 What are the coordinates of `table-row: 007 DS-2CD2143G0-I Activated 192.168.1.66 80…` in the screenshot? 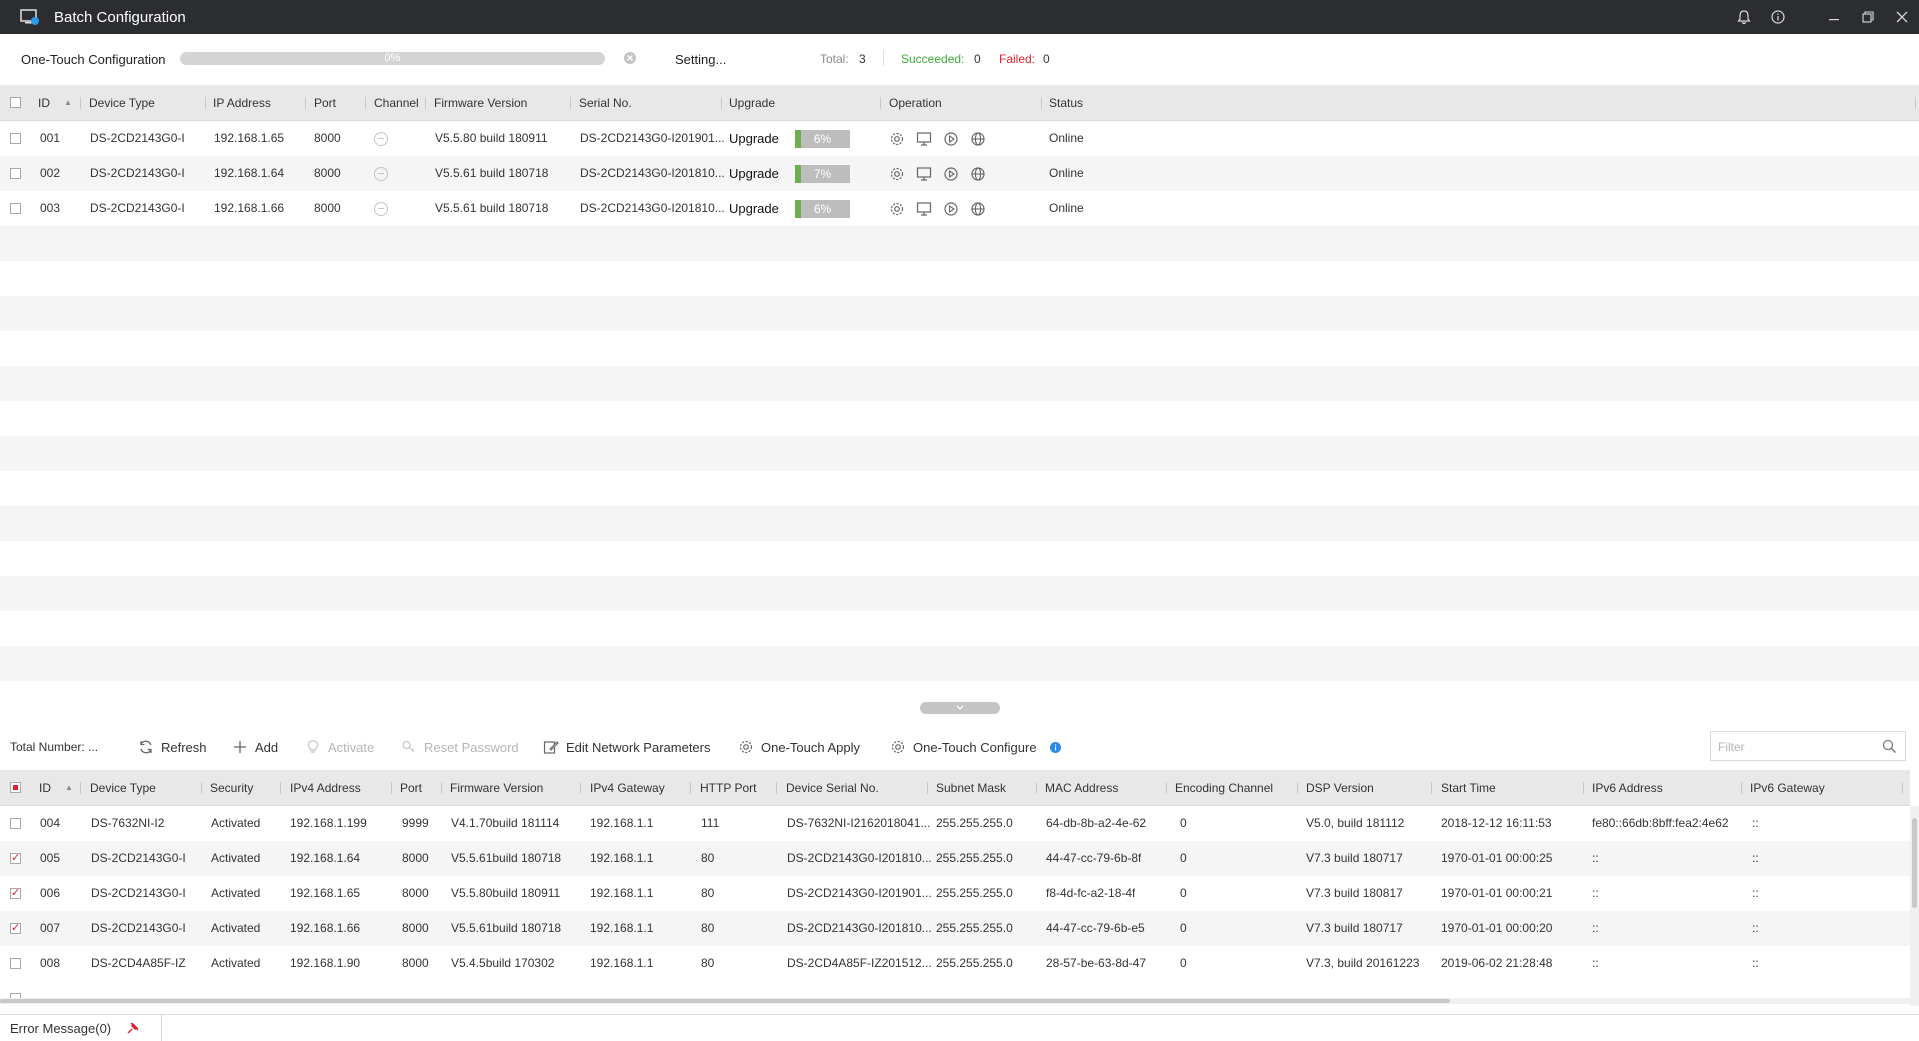 It's located at (955, 928).